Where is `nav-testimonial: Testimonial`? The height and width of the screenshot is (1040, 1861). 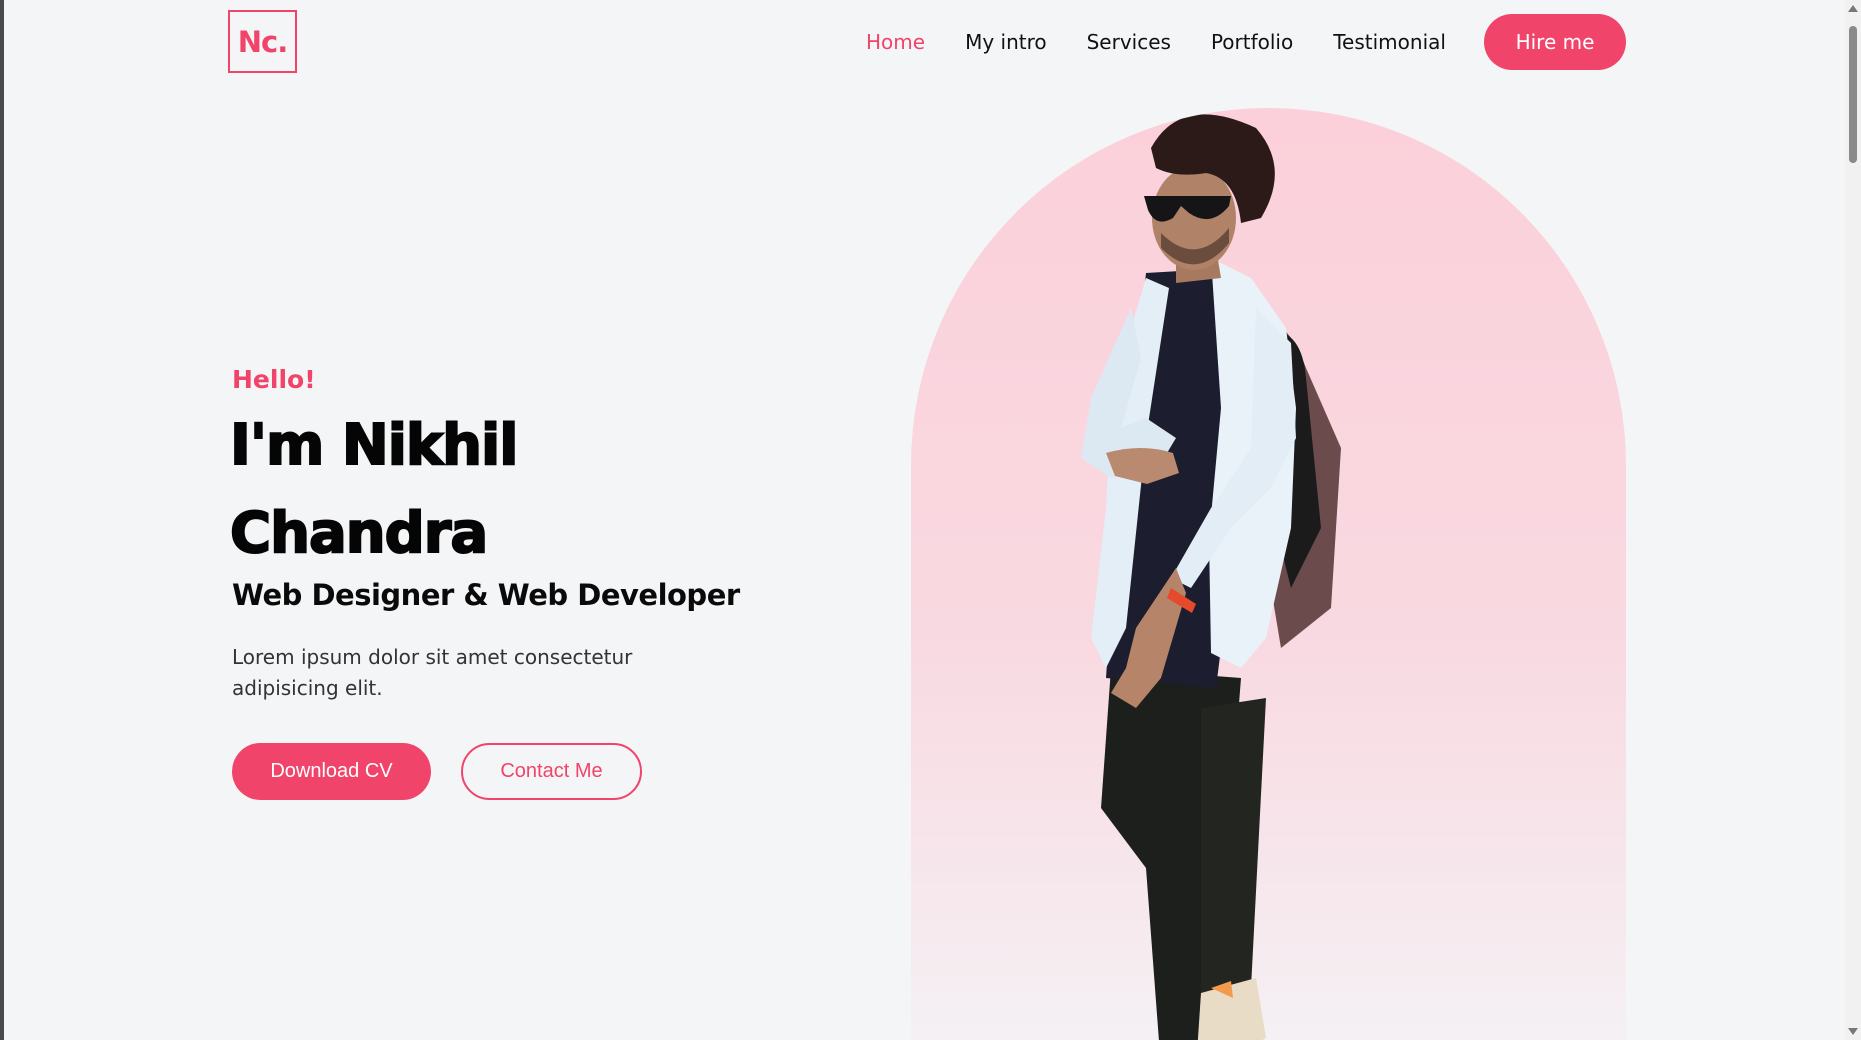 nav-testimonial: Testimonial is located at coordinates (1389, 42).